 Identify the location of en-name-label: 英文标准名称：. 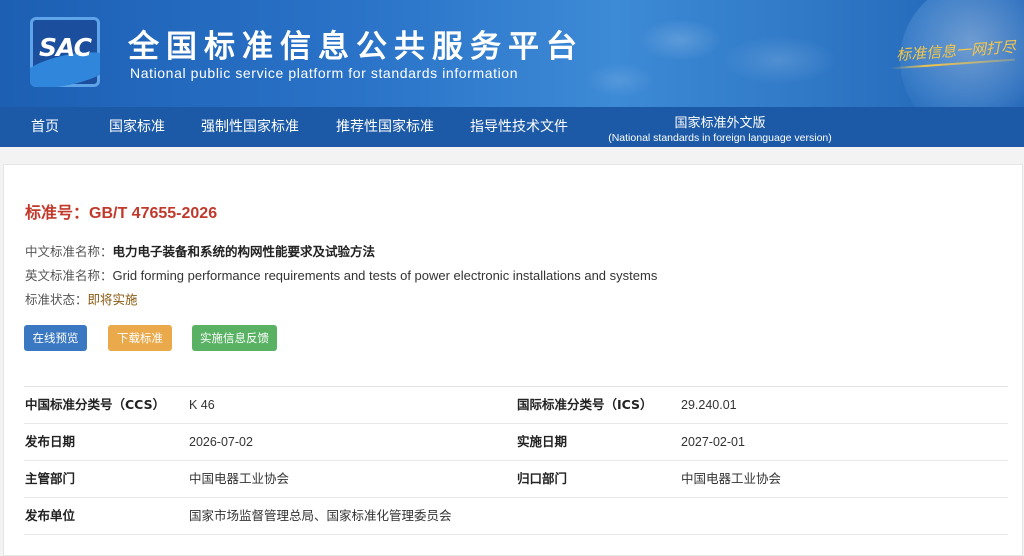
(69, 275).